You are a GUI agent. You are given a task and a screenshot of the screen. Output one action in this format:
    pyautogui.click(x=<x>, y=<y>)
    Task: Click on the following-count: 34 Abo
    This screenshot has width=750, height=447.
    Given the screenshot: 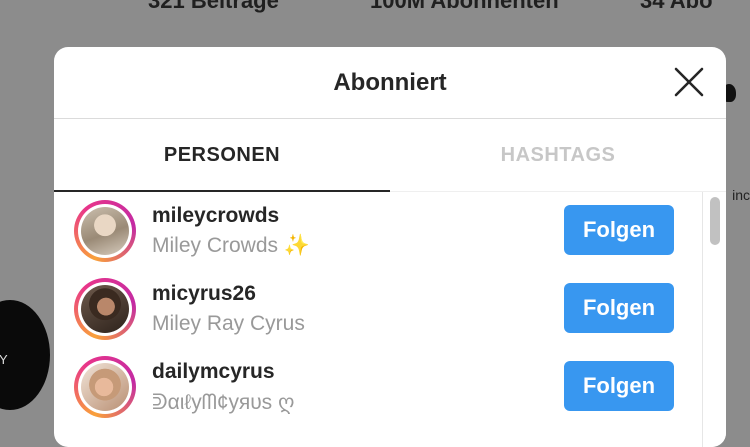 What is the action you would take?
    pyautogui.click(x=676, y=6)
    